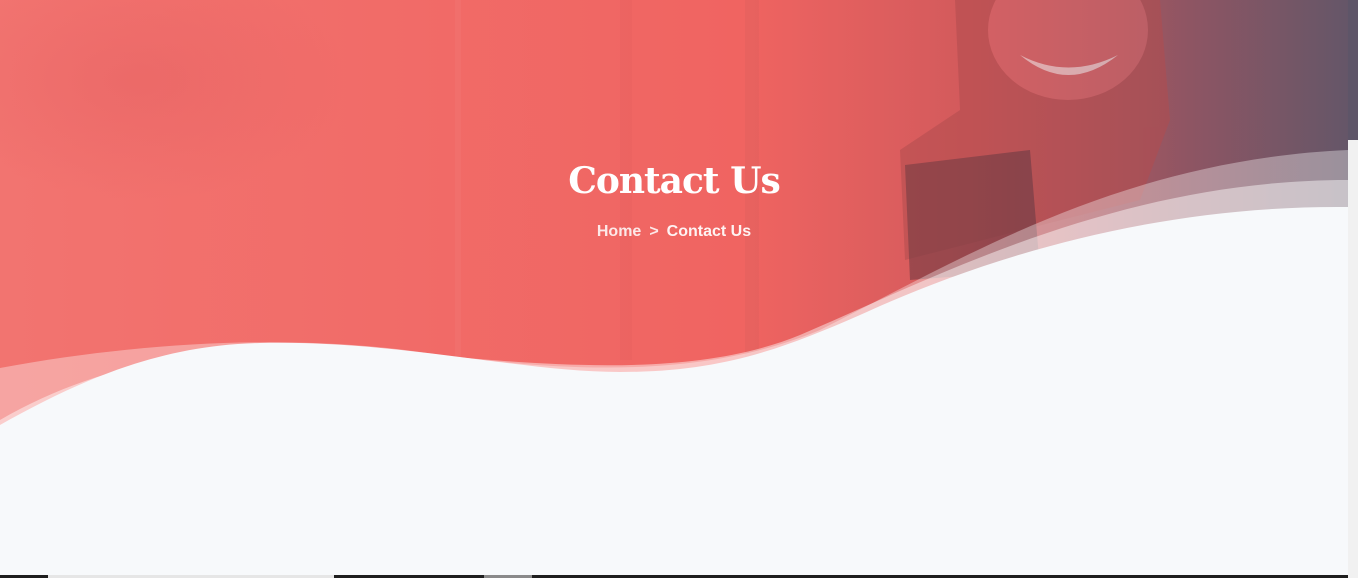  Describe the element at coordinates (674, 181) in the screenshot. I see `page-title: Contact Us` at that location.